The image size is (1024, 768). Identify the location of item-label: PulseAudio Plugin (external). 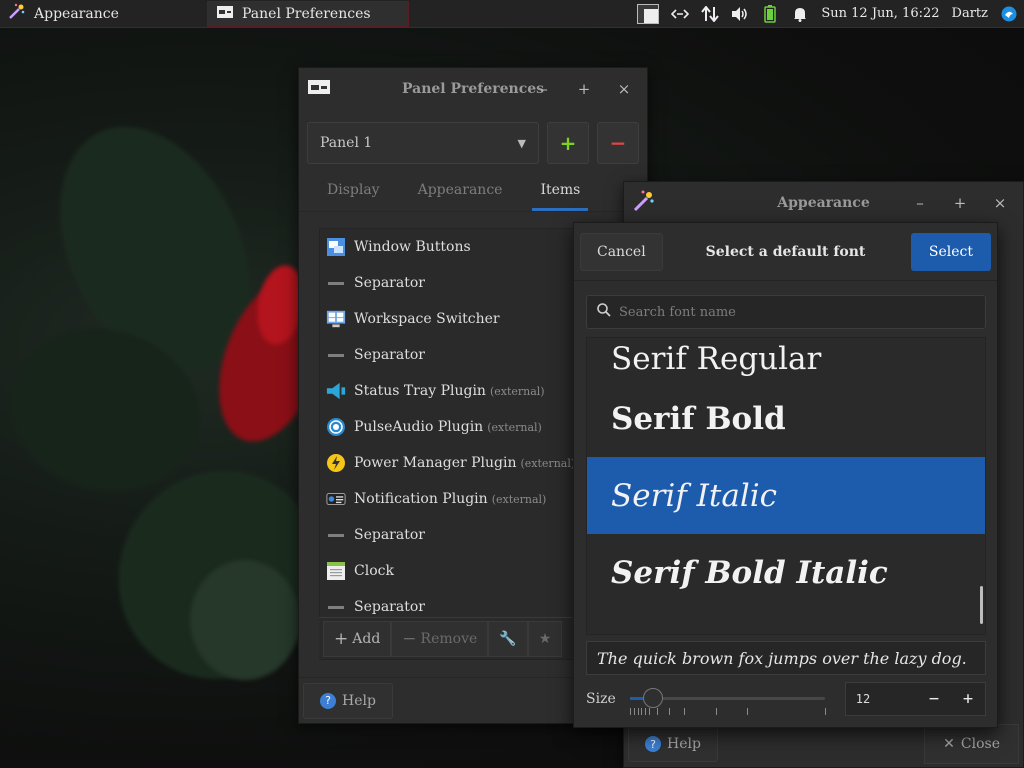
(448, 427).